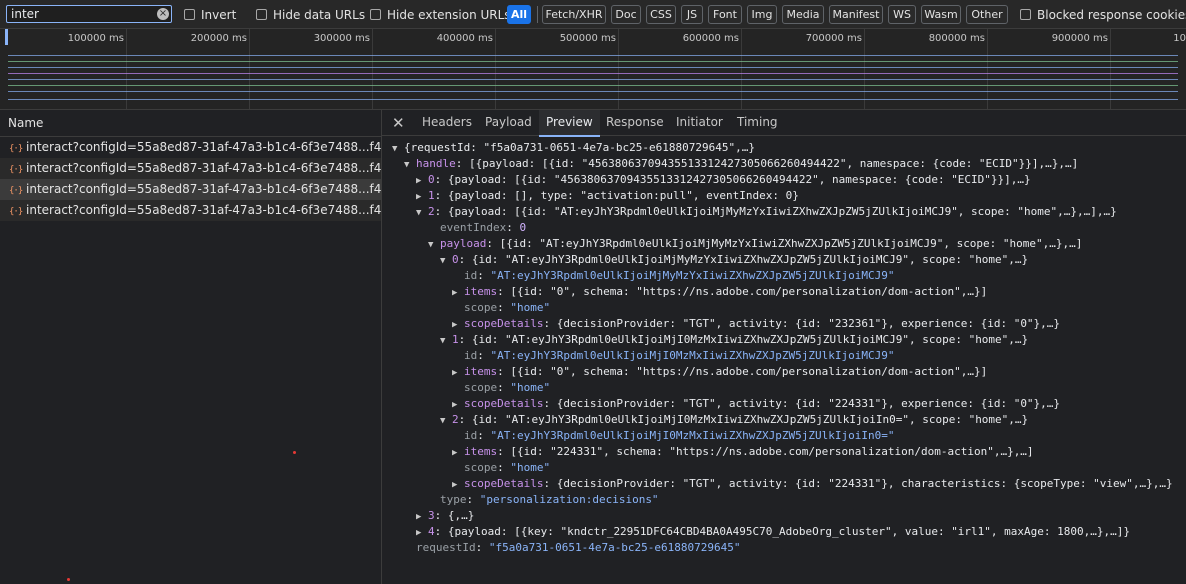 Image resolution: width=1186 pixels, height=584 pixels. Describe the element at coordinates (537, 14) in the screenshot. I see `divider` at that location.